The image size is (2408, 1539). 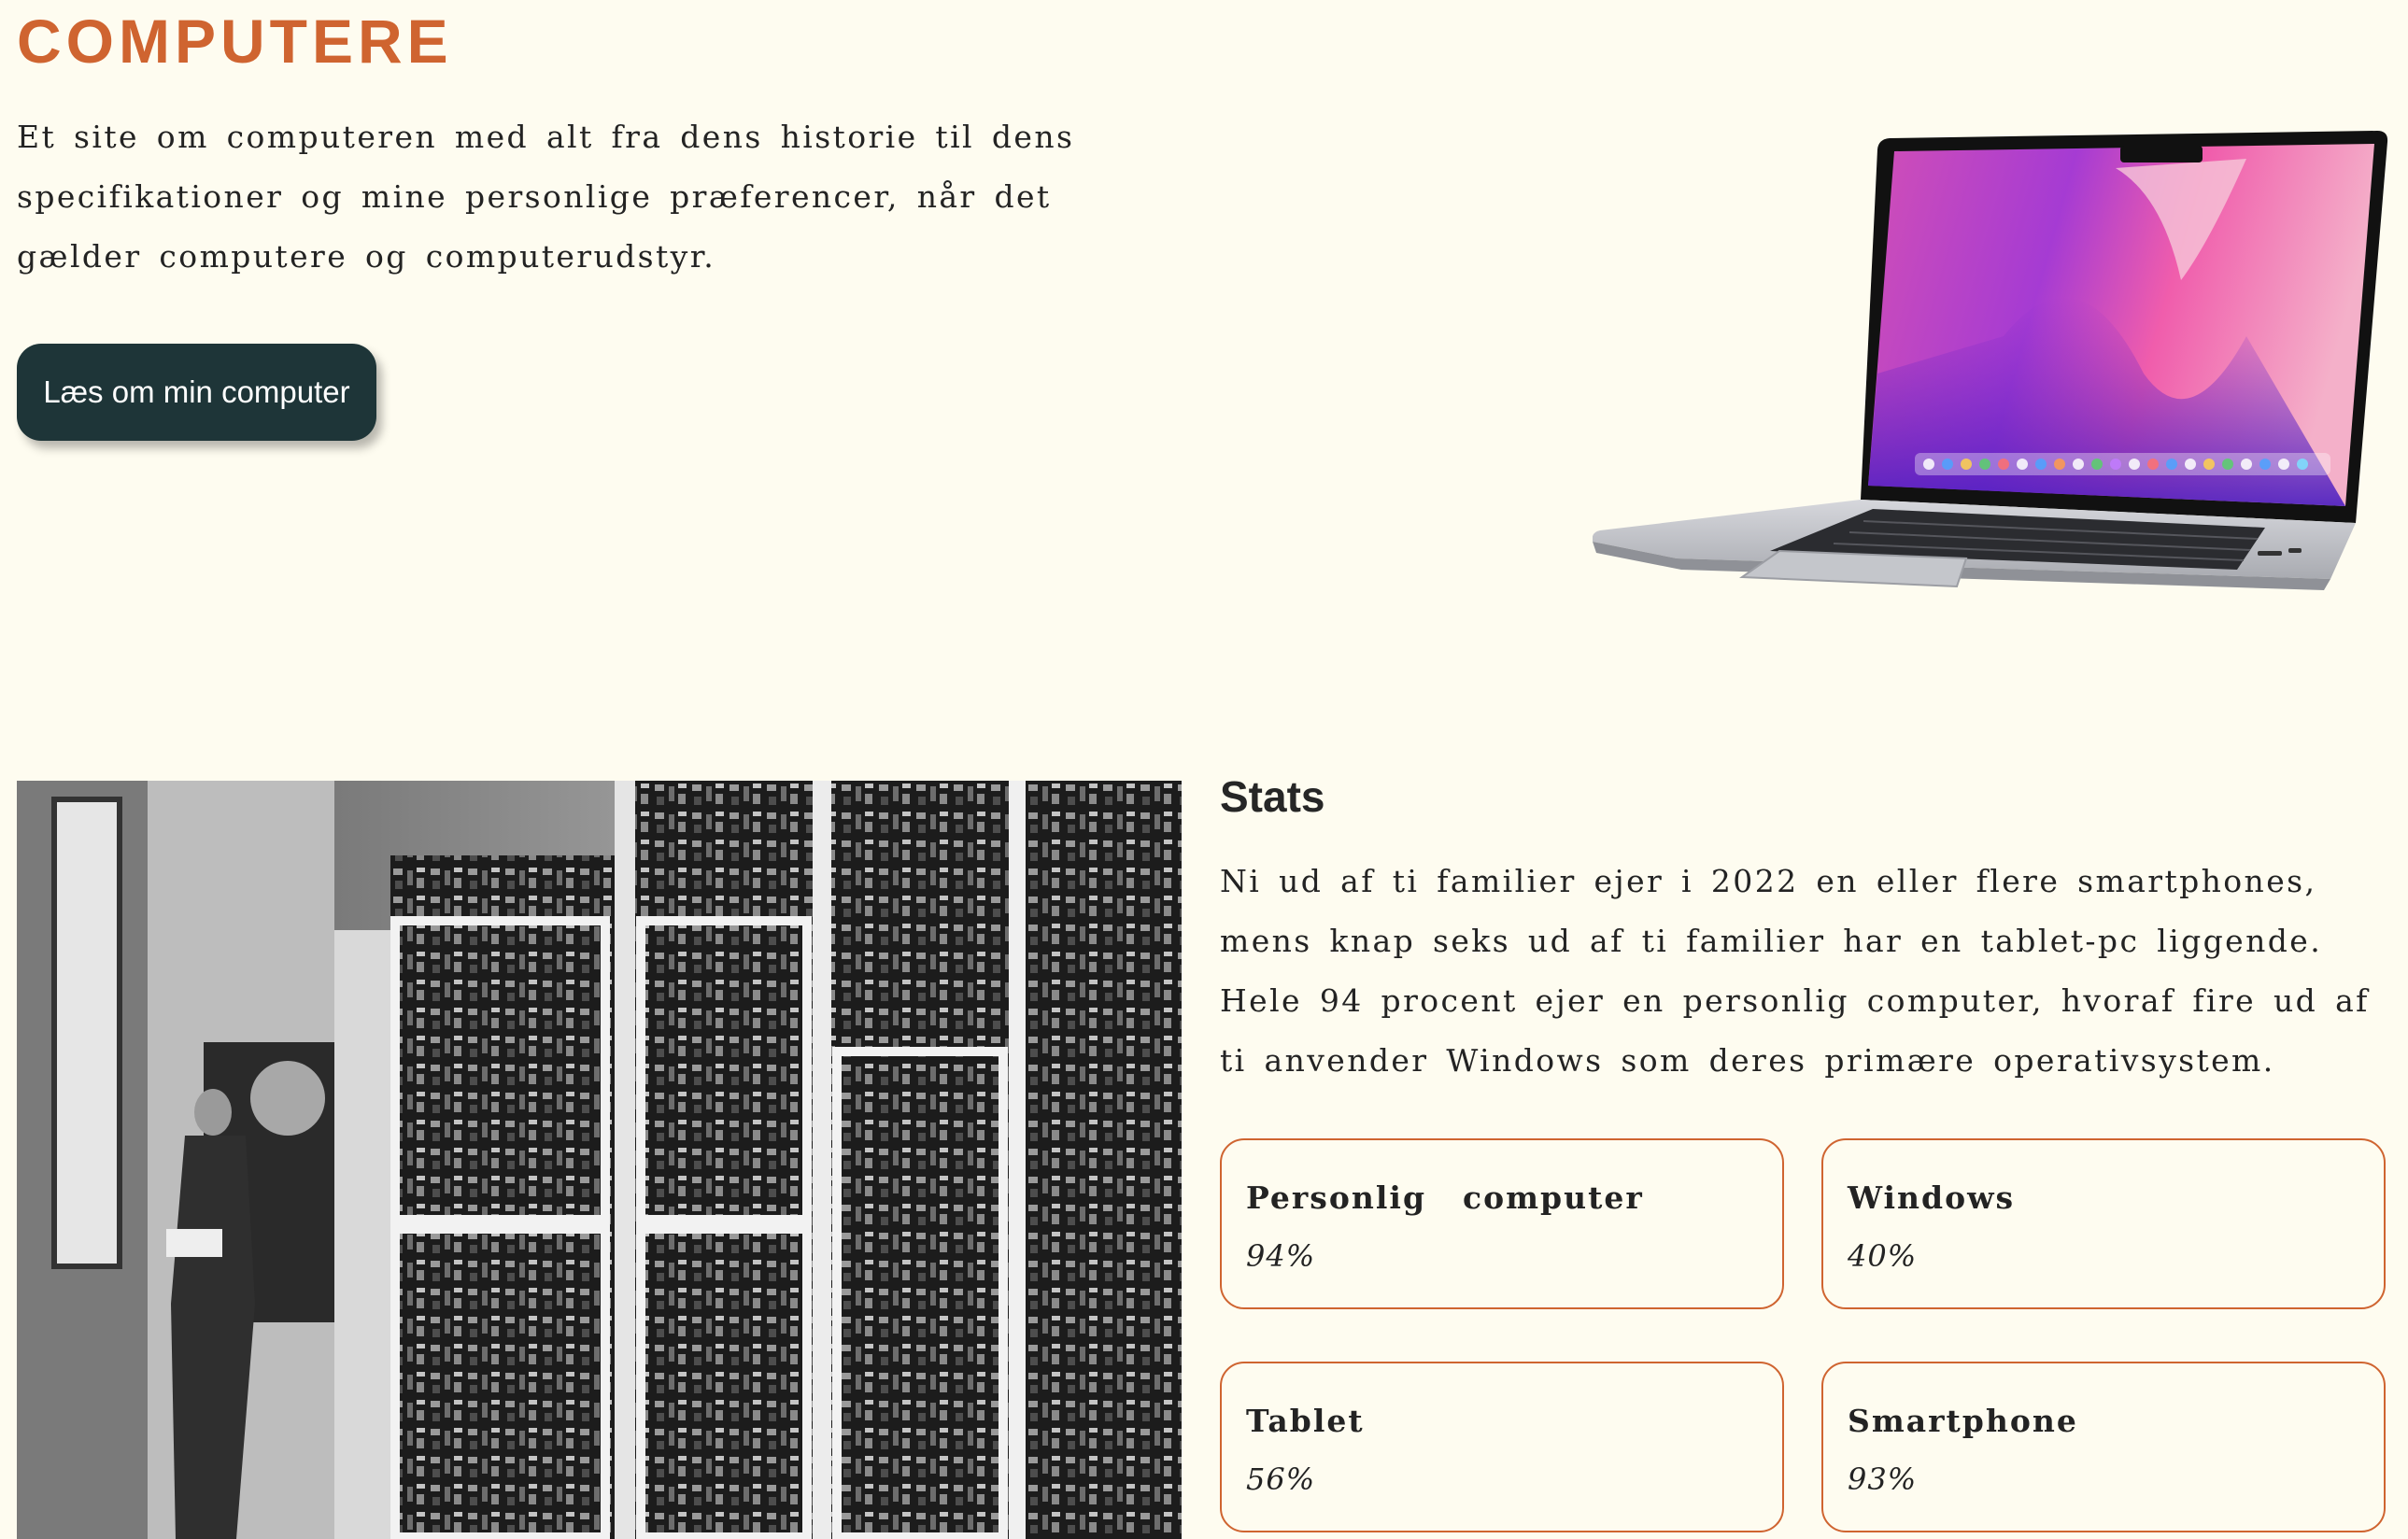 I want to click on page-title: COMPUTERE, so click(x=235, y=41).